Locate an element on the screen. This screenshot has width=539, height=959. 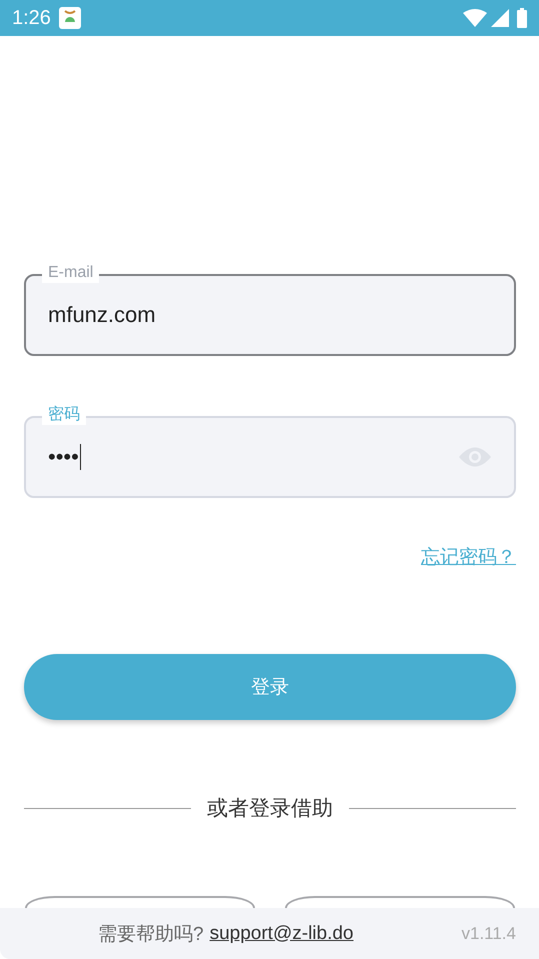
signal-icon is located at coordinates (500, 18).